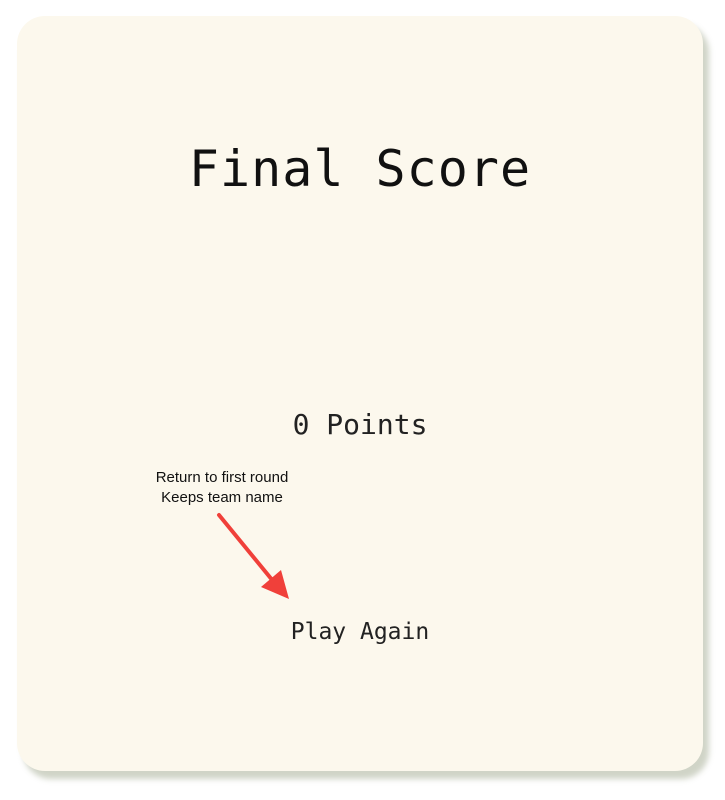 The width and height of the screenshot is (725, 800). What do you see at coordinates (246, 548) in the screenshot?
I see `arrow-shaft` at bounding box center [246, 548].